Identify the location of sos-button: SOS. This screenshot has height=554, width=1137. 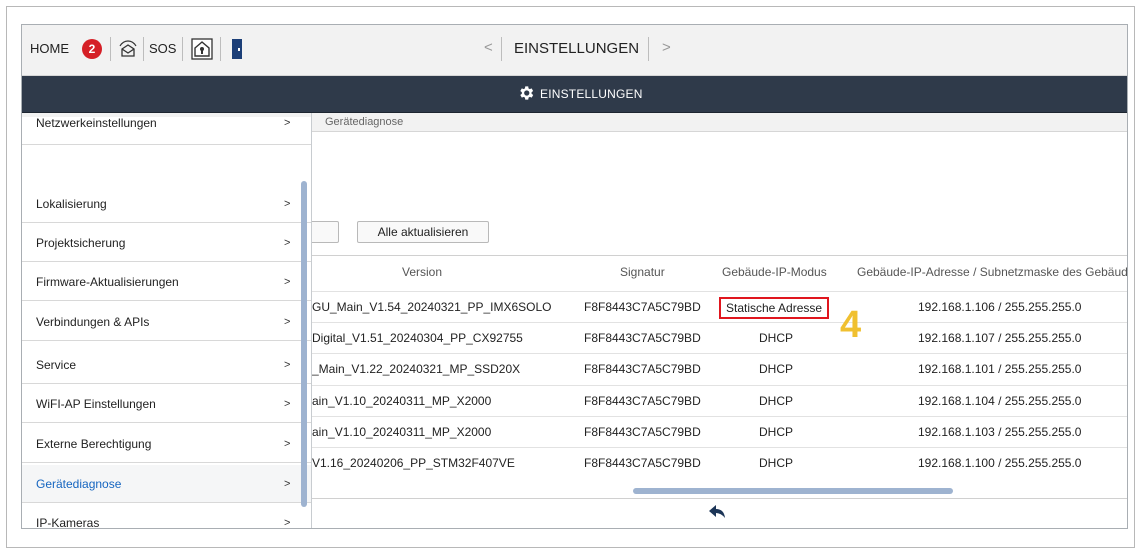
(162, 48).